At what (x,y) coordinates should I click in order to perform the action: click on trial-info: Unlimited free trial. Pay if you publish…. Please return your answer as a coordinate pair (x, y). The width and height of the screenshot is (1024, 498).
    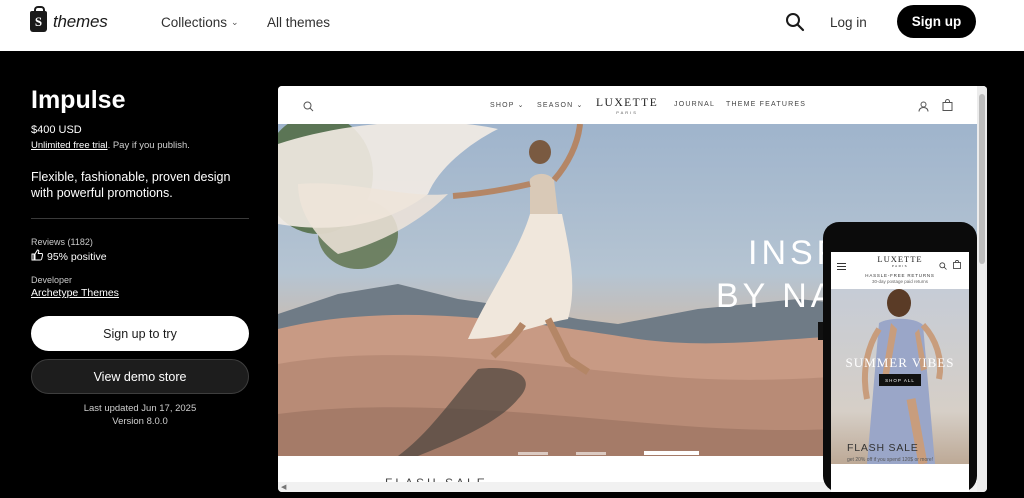
    Looking at the image, I should click on (110, 145).